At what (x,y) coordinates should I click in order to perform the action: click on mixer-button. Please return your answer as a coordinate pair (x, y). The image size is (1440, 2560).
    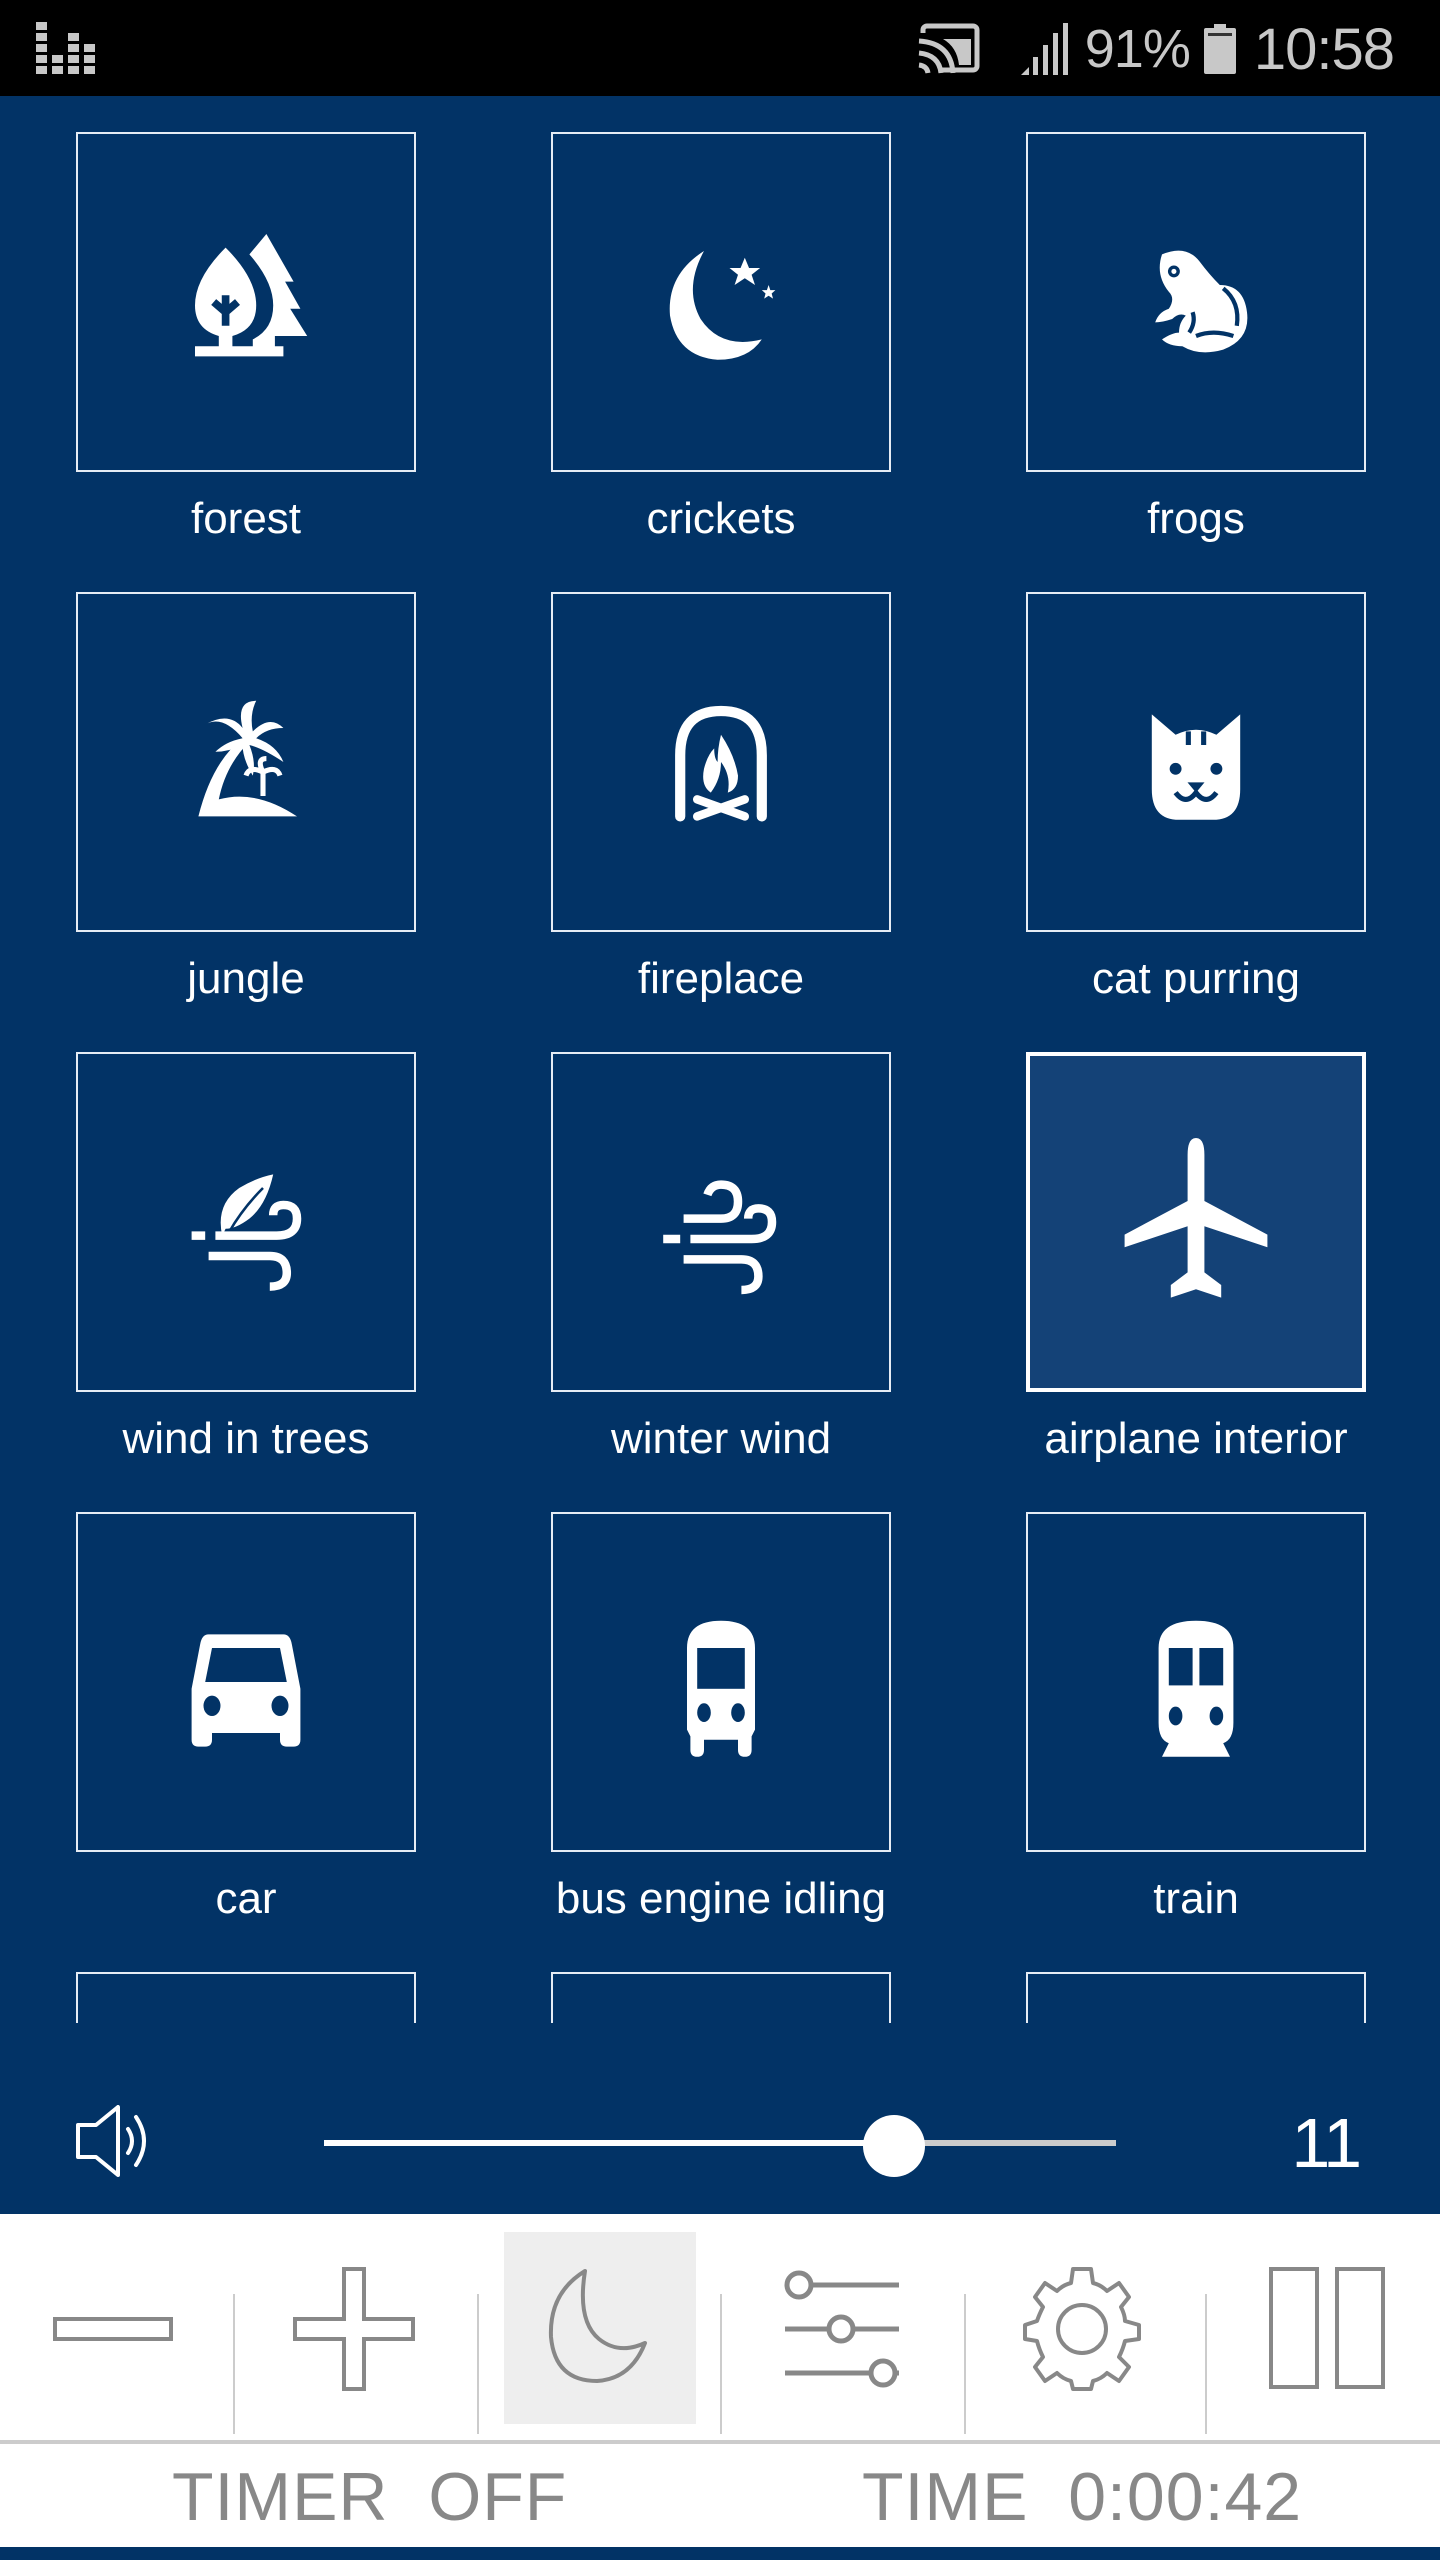
    Looking at the image, I should click on (842, 2328).